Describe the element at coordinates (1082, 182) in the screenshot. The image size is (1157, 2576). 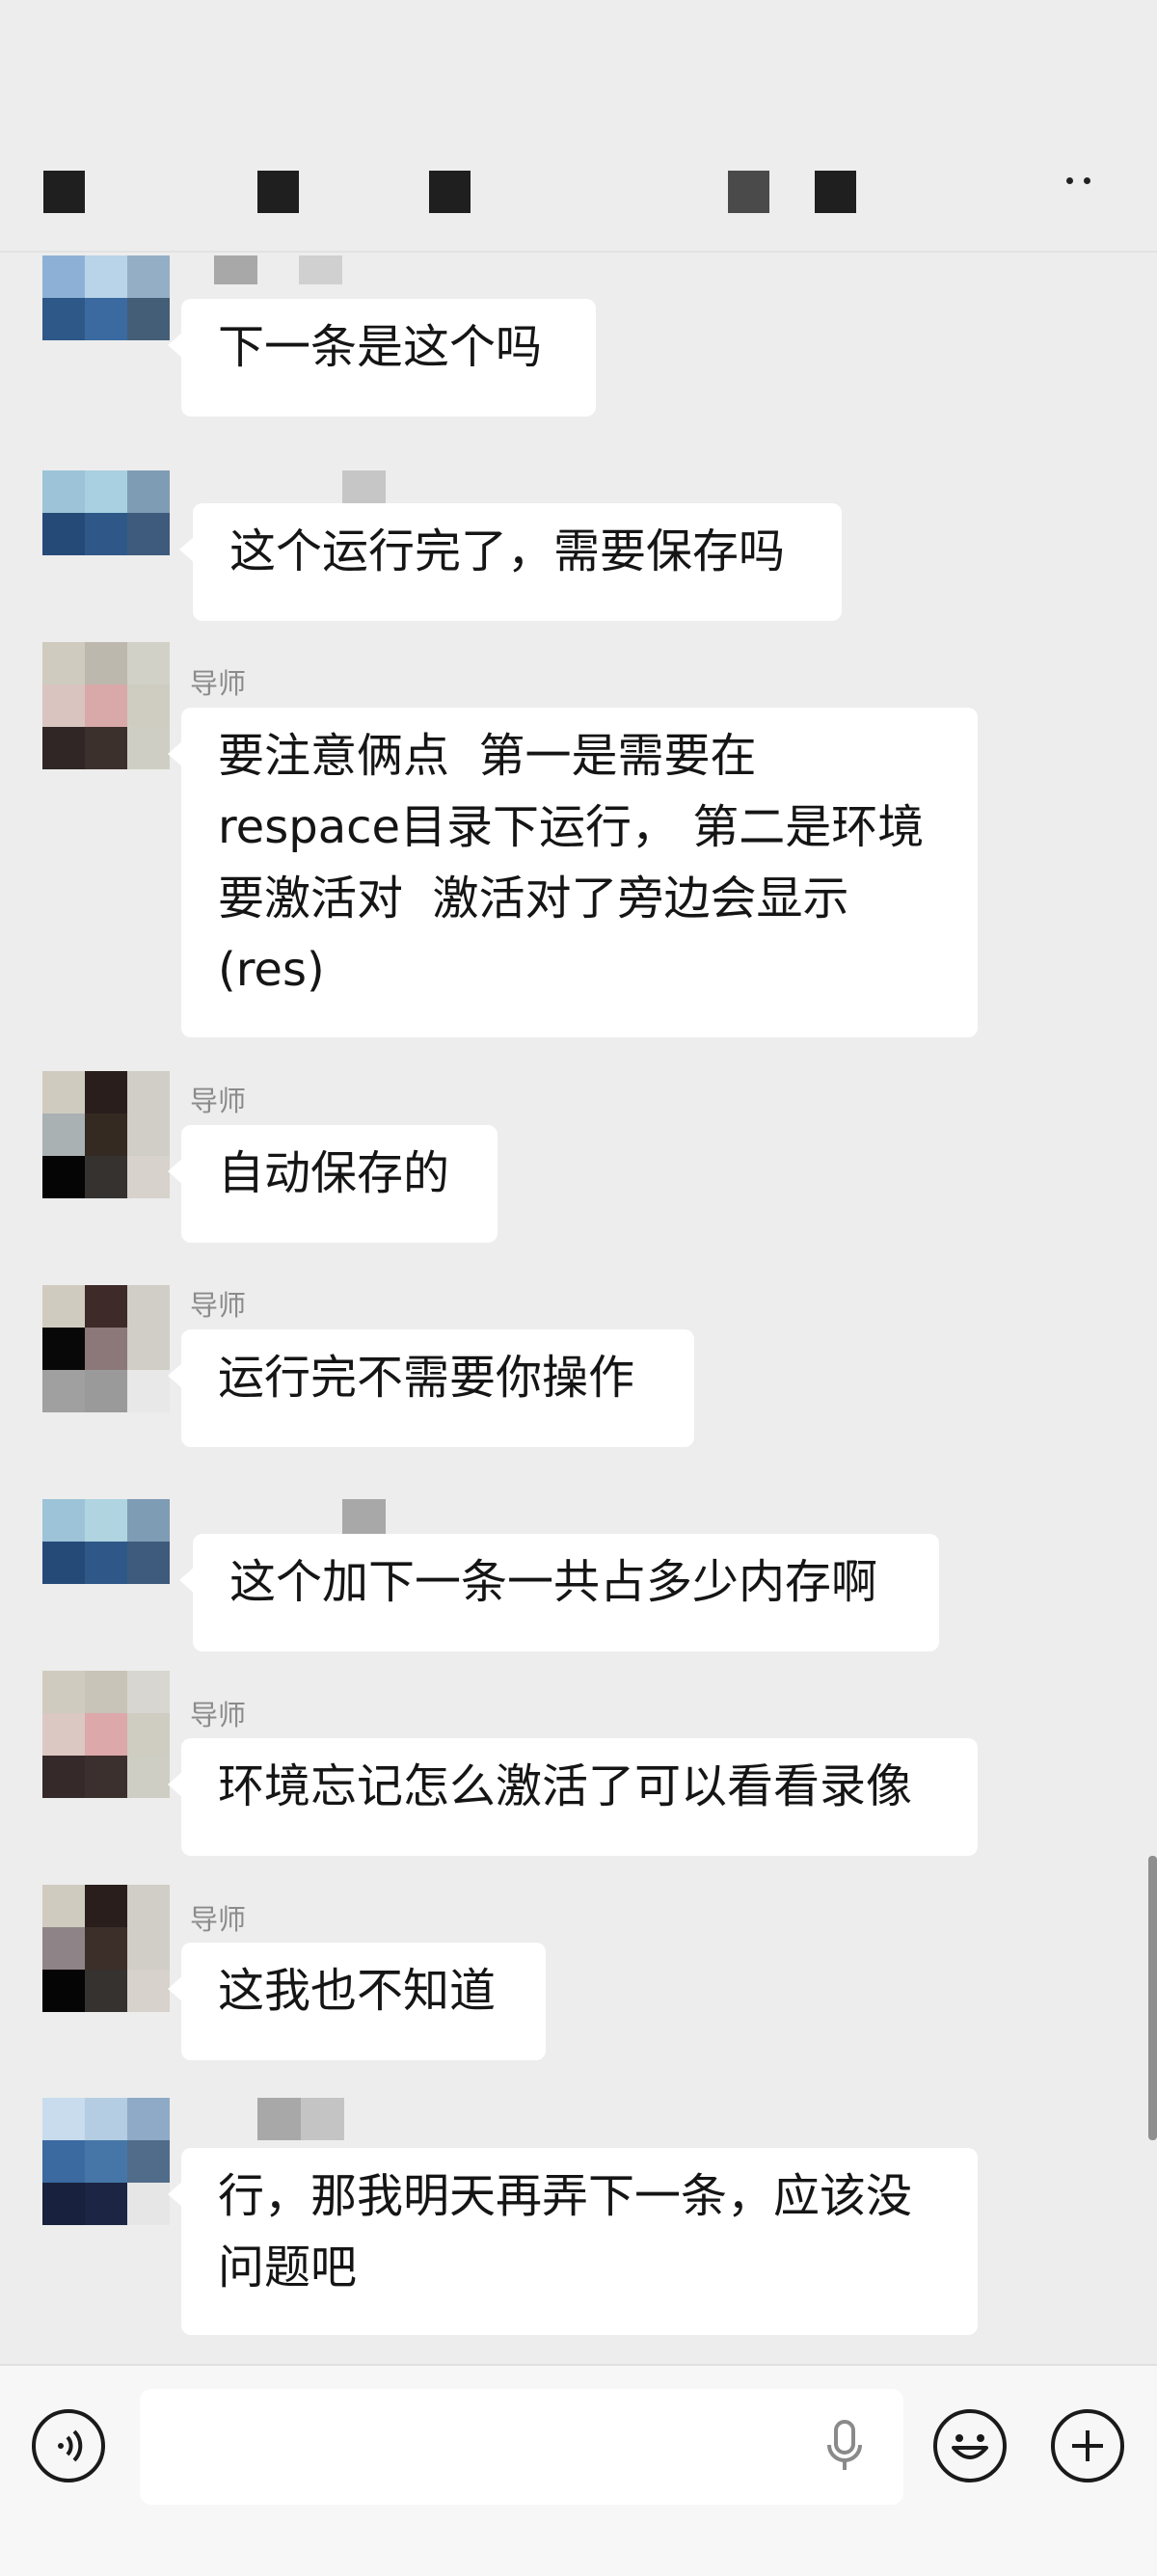
I see `more-dots-icon` at that location.